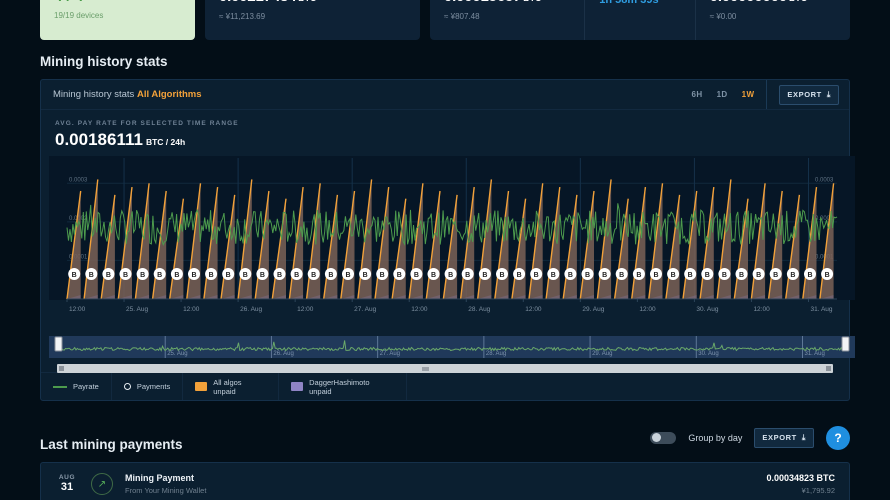 This screenshot has width=890, height=500. I want to click on pending-fiat: ≈ ¥0.00, so click(723, 16).